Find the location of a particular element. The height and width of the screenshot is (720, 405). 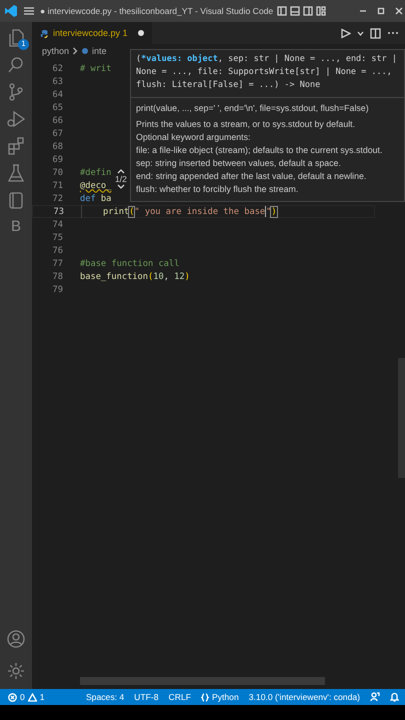

chevron-up-icon is located at coordinates (120, 171).